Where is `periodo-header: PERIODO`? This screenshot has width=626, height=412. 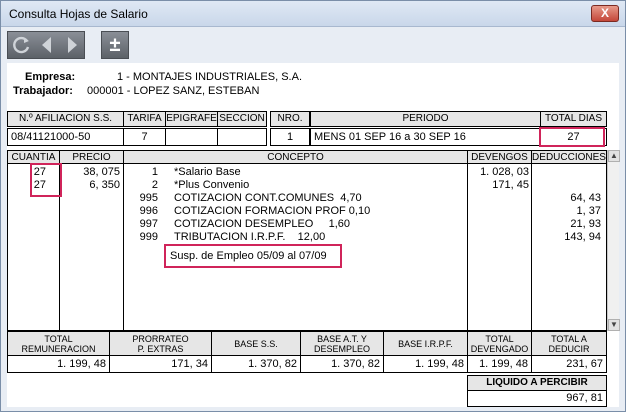
periodo-header: PERIODO is located at coordinates (425, 119).